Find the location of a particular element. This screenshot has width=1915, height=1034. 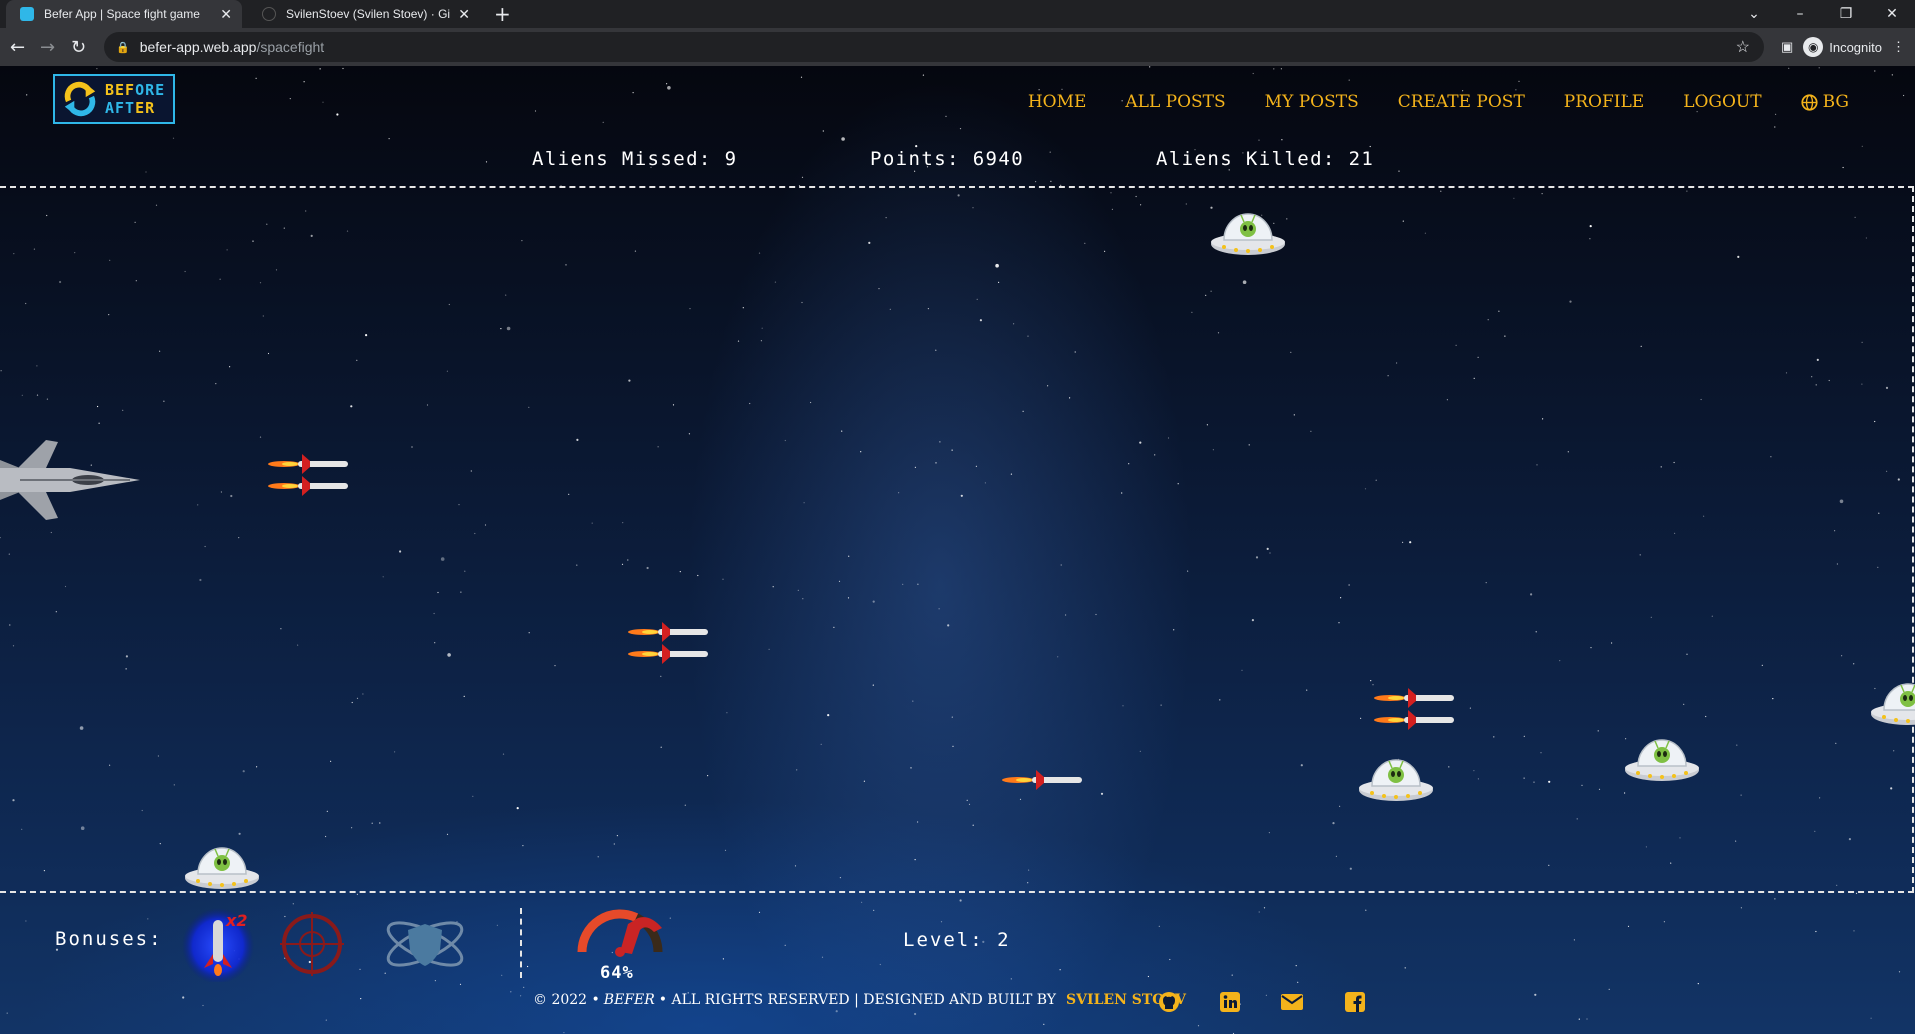

incognito-indicator: ◉ Incognito is located at coordinates (1842, 47).